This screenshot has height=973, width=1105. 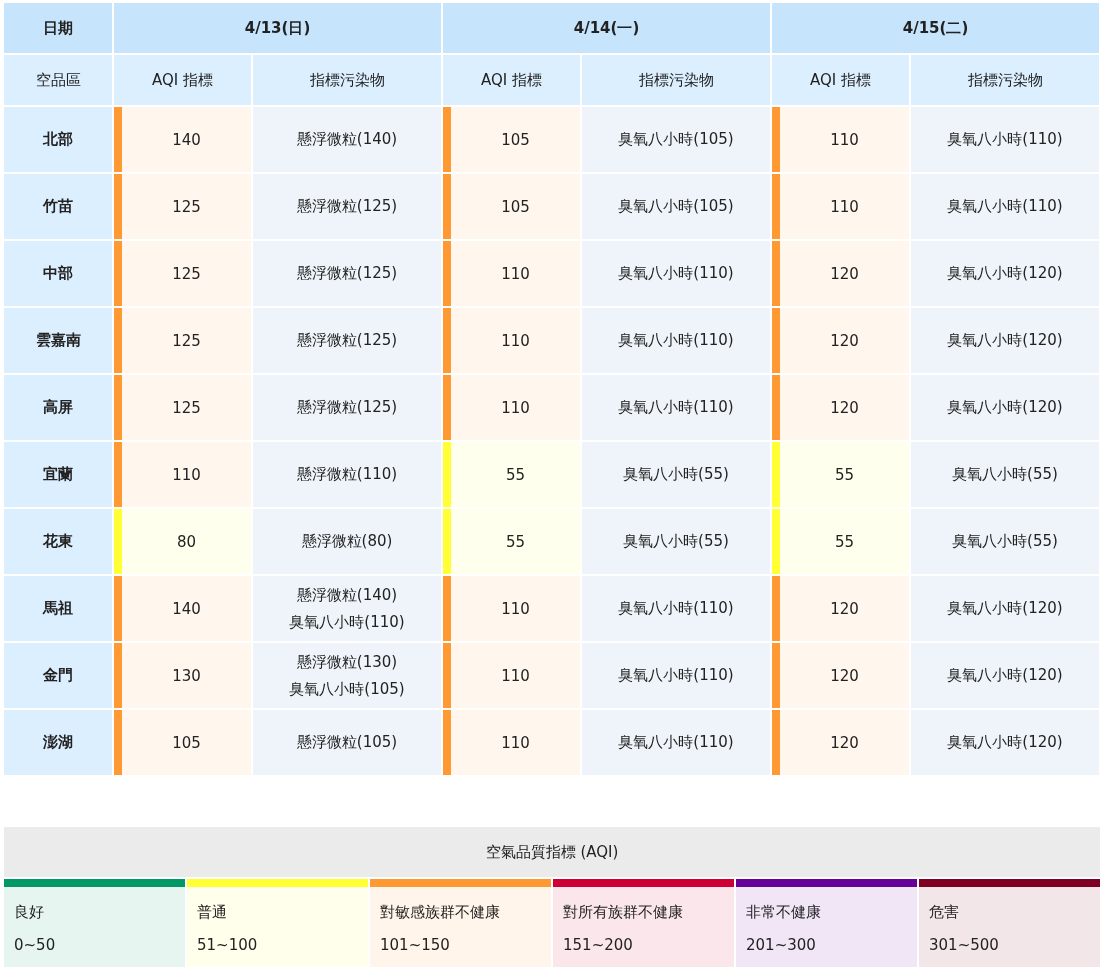 I want to click on region-cell: 北部, so click(x=58, y=139).